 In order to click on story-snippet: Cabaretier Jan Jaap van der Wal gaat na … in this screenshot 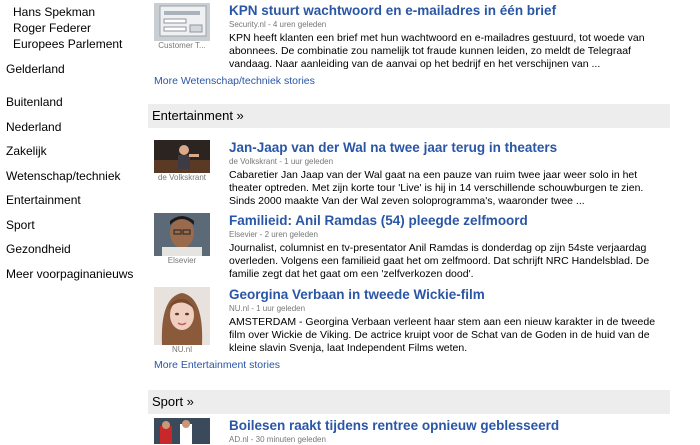, I will do `click(436, 188)`.